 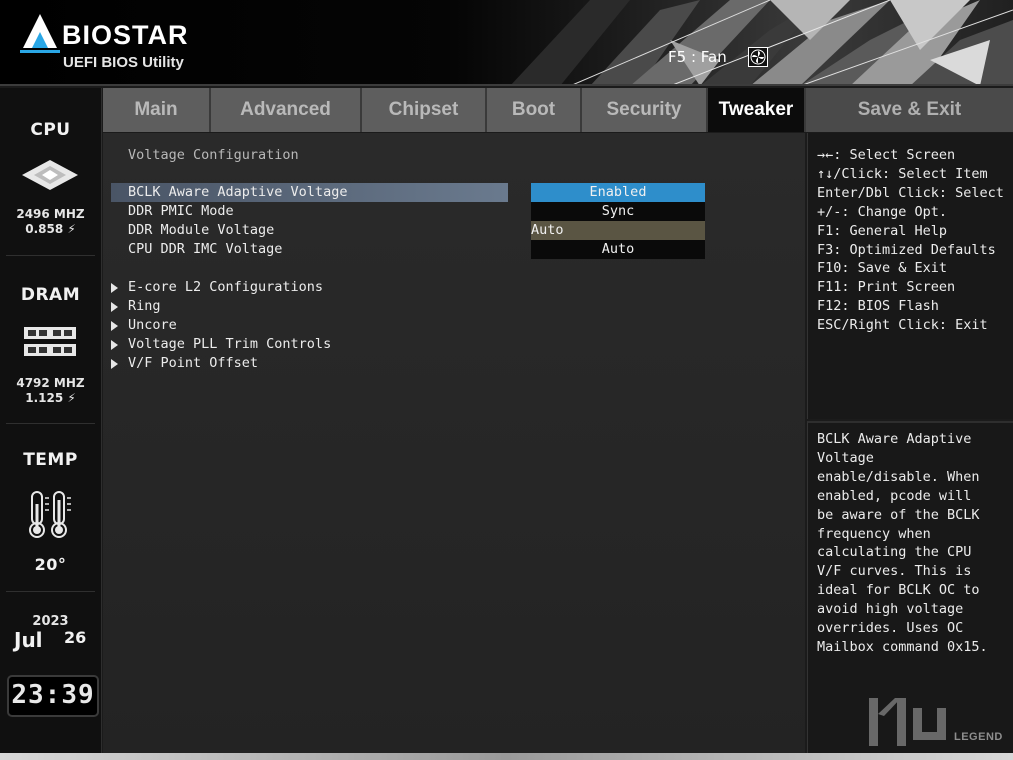 What do you see at coordinates (309, 230) in the screenshot?
I see `option-ddr-module-voltage: DDR Module Voltage` at bounding box center [309, 230].